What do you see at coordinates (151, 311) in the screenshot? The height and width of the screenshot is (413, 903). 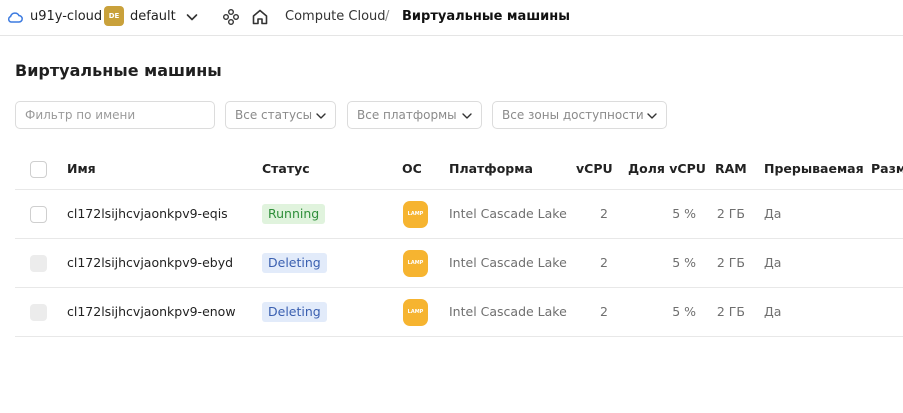 I see `vm-name-link: cl172lsijhcvjaonkpv9-enow` at bounding box center [151, 311].